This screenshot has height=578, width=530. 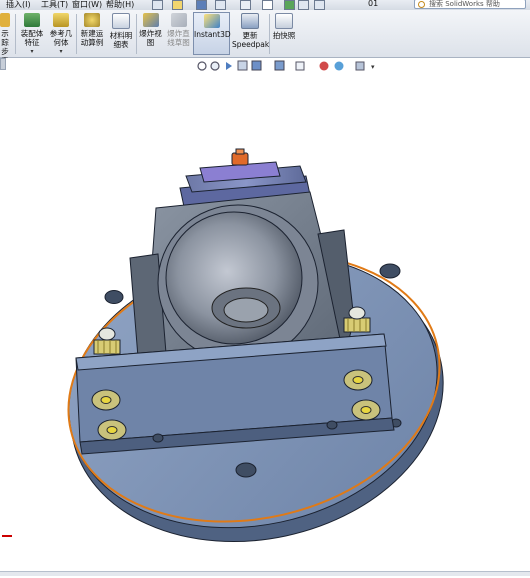 I want to click on trace-icon, so click(x=5, y=20).